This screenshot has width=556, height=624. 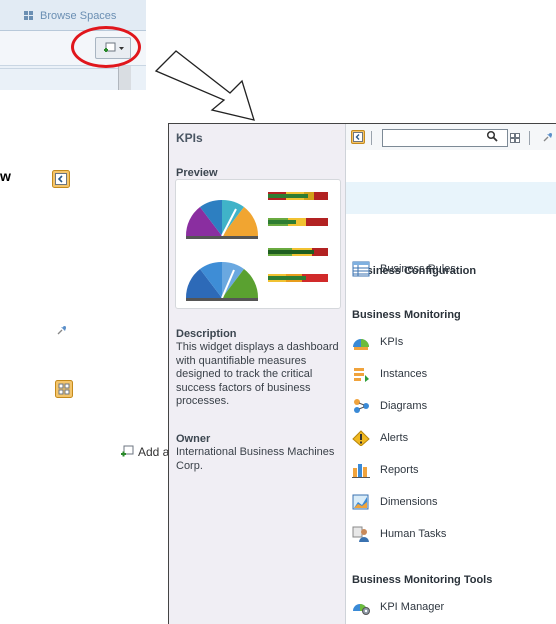 I want to click on grid-icon, so click(x=28, y=15).